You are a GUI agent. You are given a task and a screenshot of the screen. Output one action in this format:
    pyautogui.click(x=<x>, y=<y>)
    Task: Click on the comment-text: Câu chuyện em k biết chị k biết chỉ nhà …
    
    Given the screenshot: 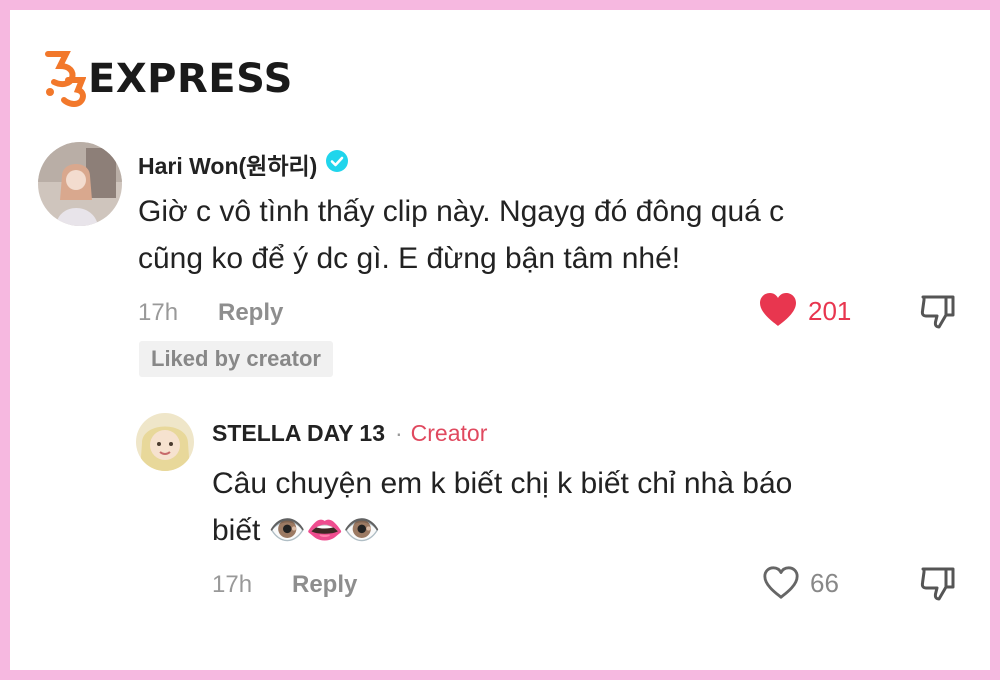 What is the action you would take?
    pyautogui.click(x=592, y=507)
    